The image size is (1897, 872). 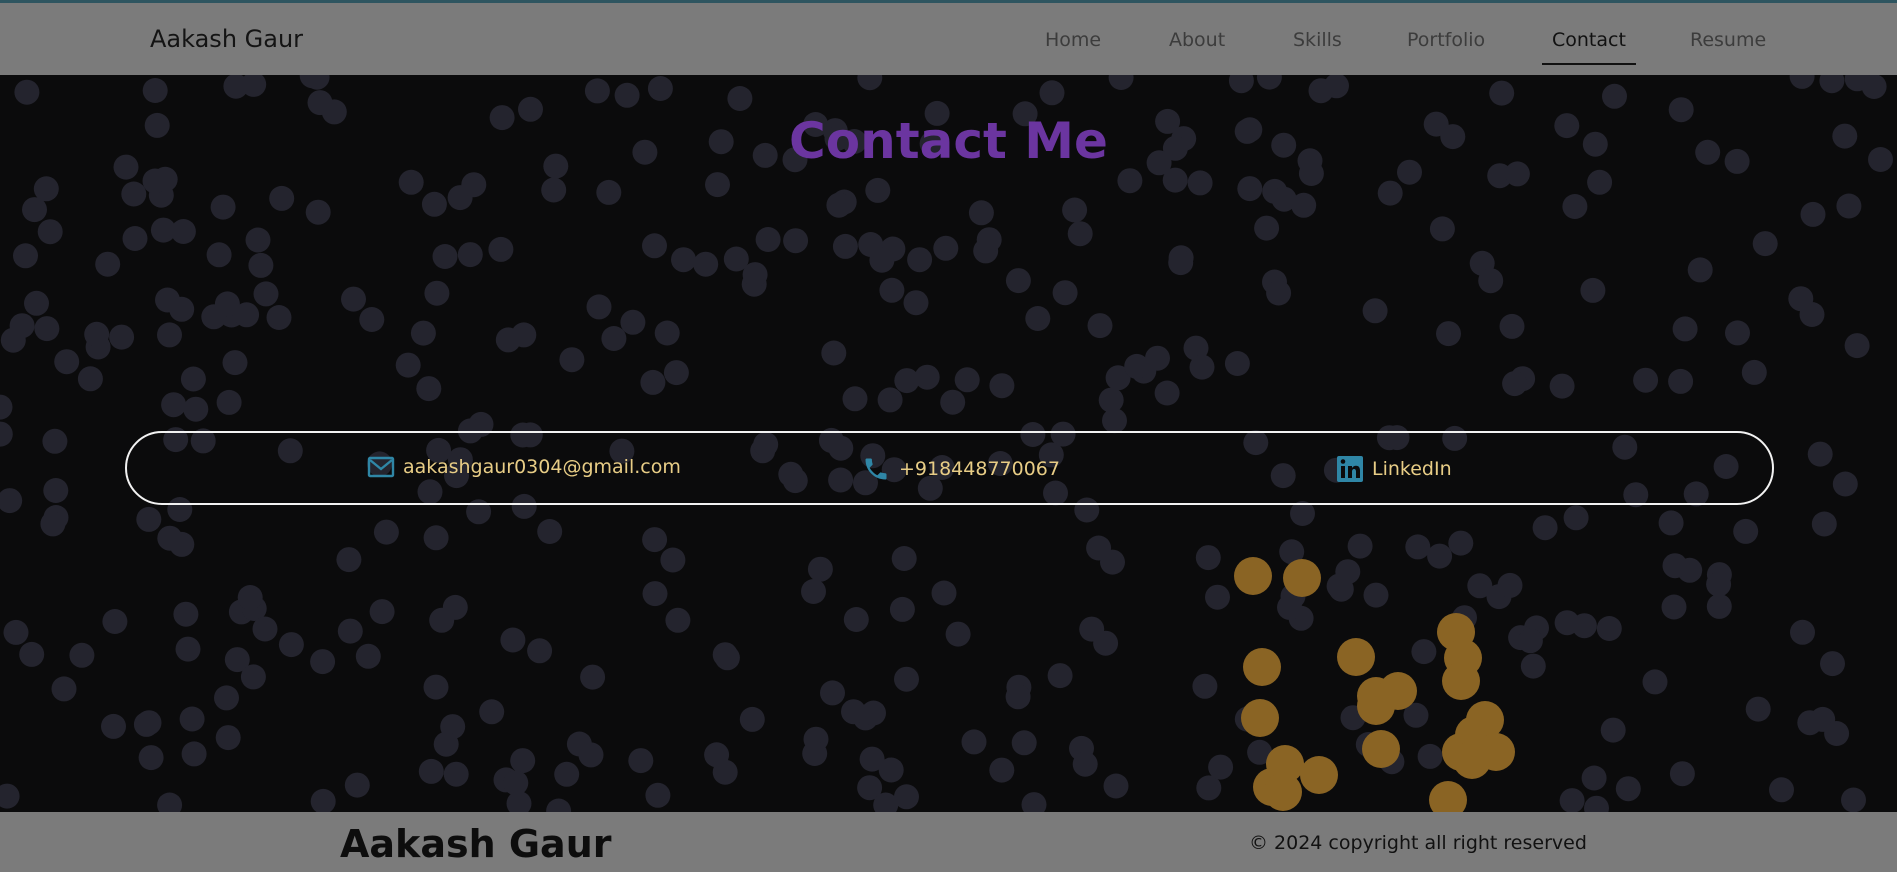 I want to click on phone-label: +918448770067, so click(x=979, y=469).